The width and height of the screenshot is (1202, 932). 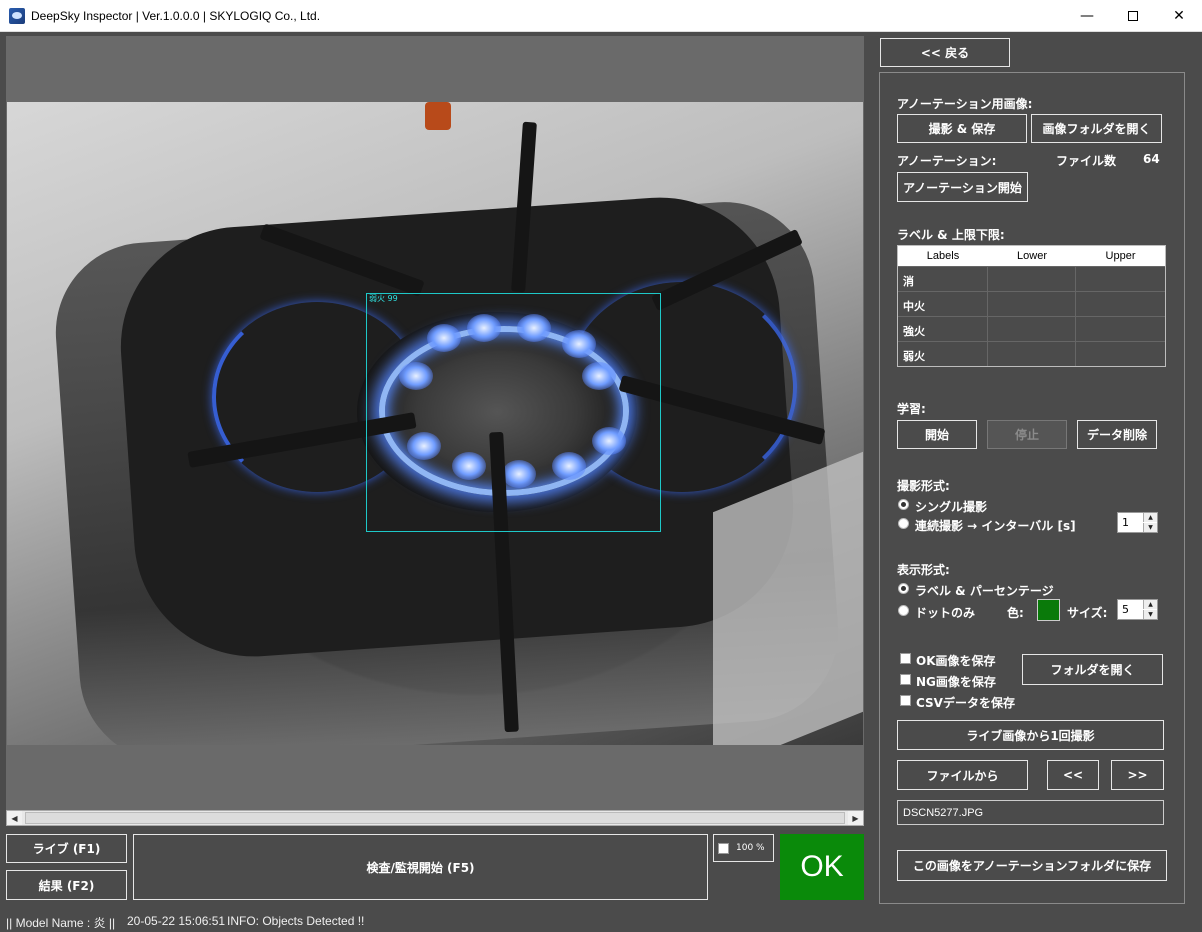 What do you see at coordinates (1125, 522) in the screenshot?
I see `interval-value: 1` at bounding box center [1125, 522].